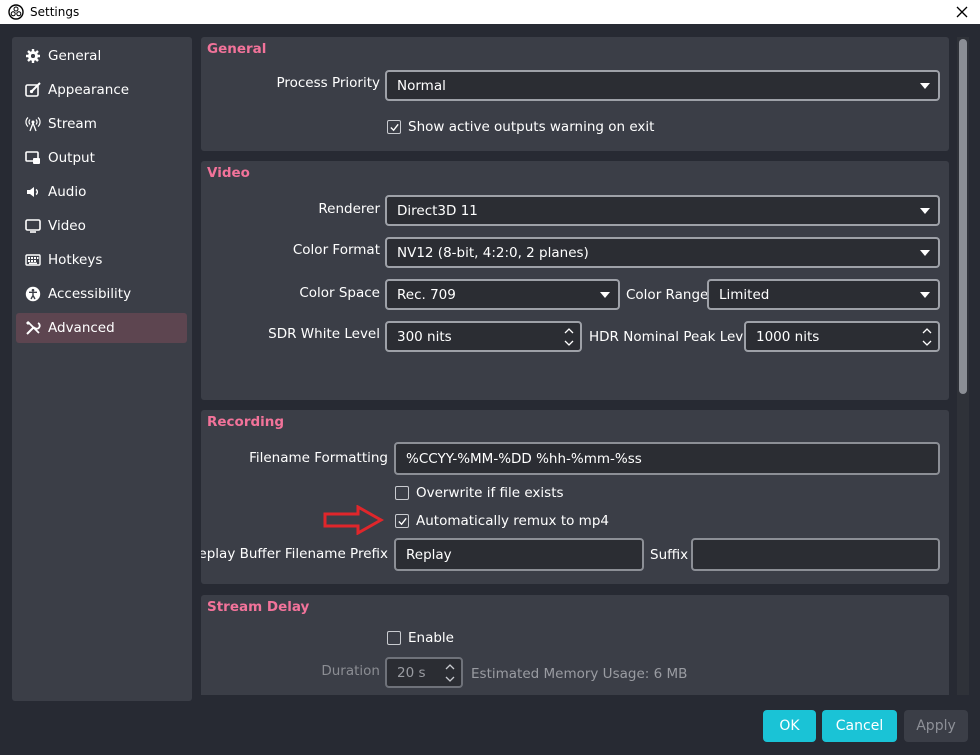  Describe the element at coordinates (67, 226) in the screenshot. I see `sidebar-item-label: Video` at that location.